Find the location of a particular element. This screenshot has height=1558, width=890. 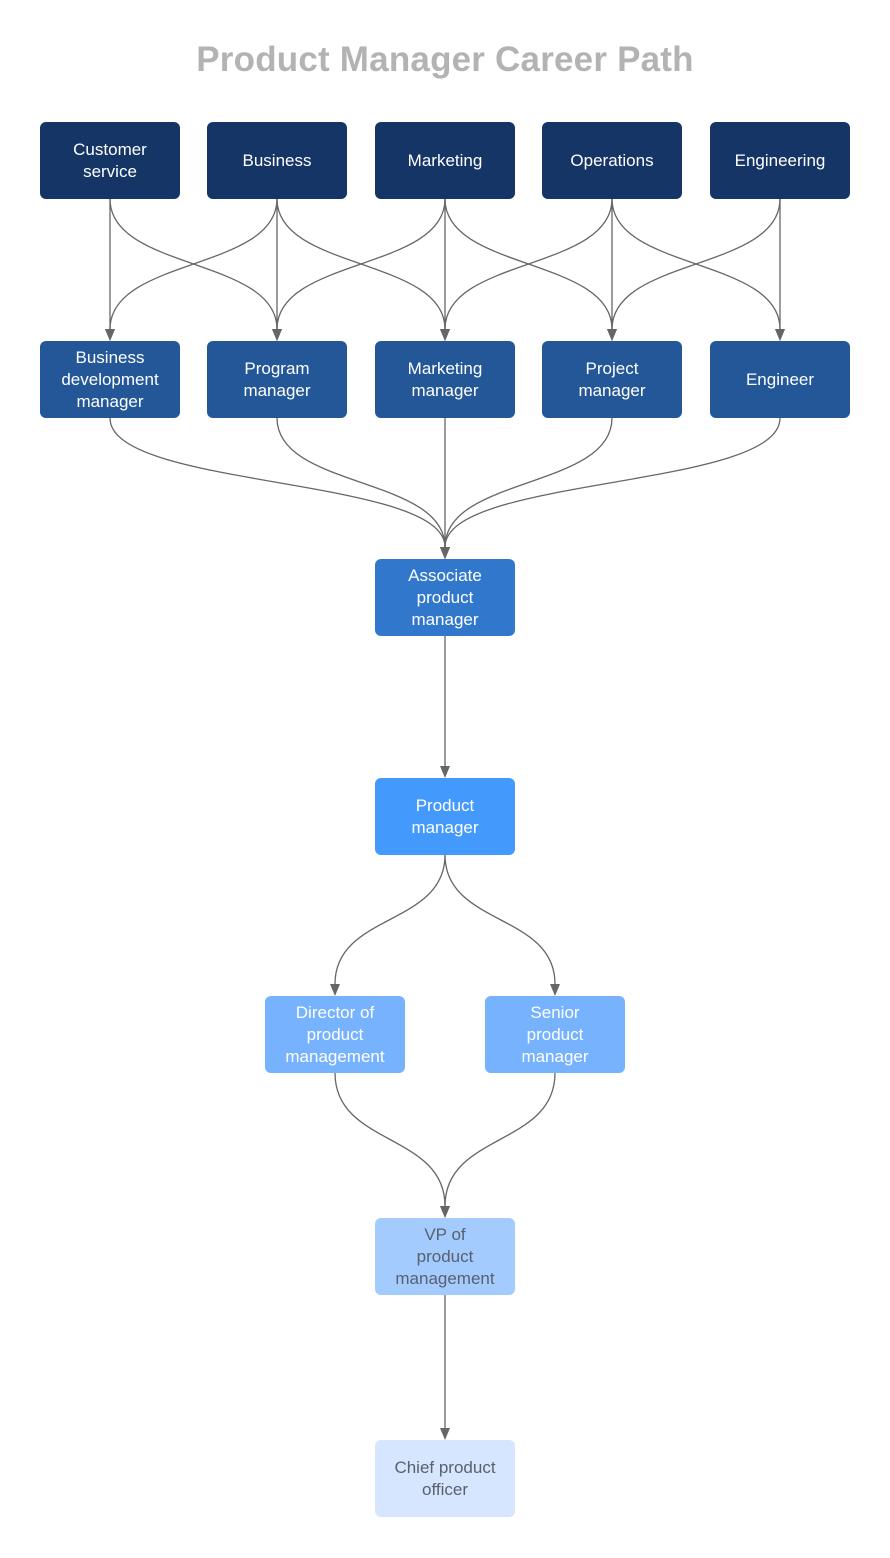

node-product-manager: Product manager is located at coordinates (445, 816).